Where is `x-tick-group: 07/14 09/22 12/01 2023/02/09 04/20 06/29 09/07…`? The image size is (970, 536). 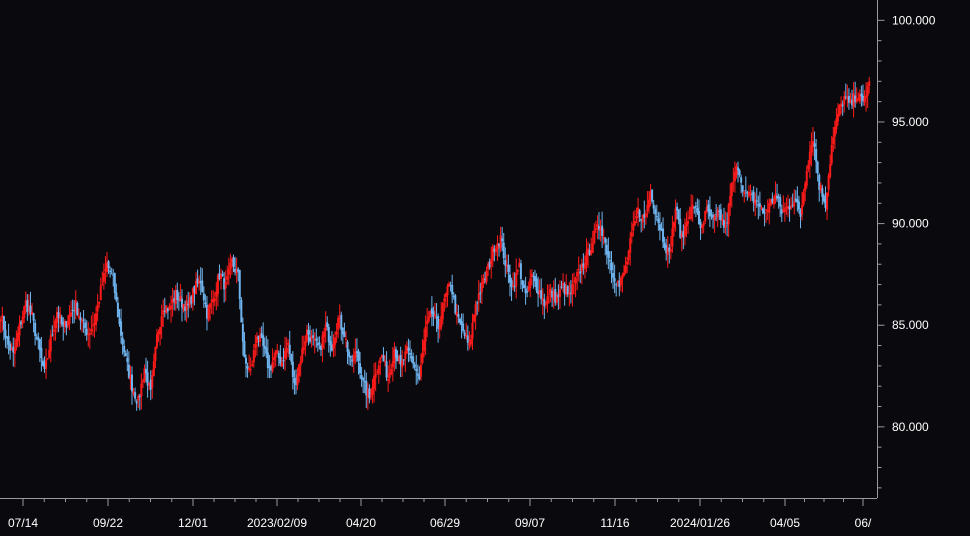
x-tick-group: 07/14 09/22 12/01 2023/02/09 04/20 06/29 09/07… is located at coordinates (440, 514).